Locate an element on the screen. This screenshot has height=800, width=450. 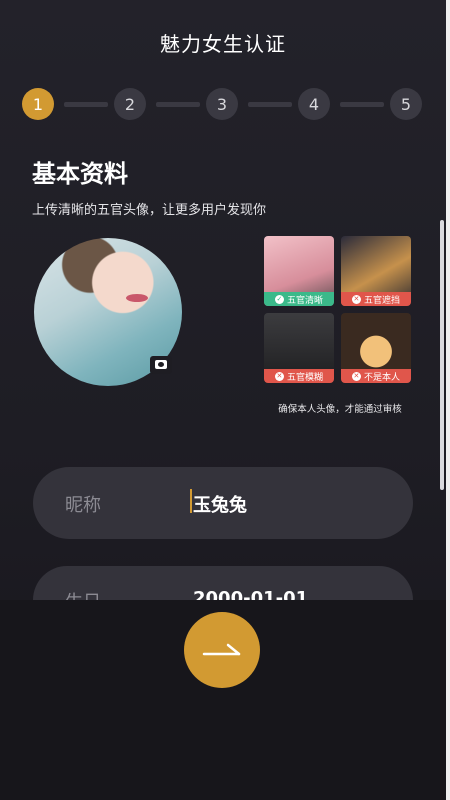
check-icon: ✓ is located at coordinates (279, 299).